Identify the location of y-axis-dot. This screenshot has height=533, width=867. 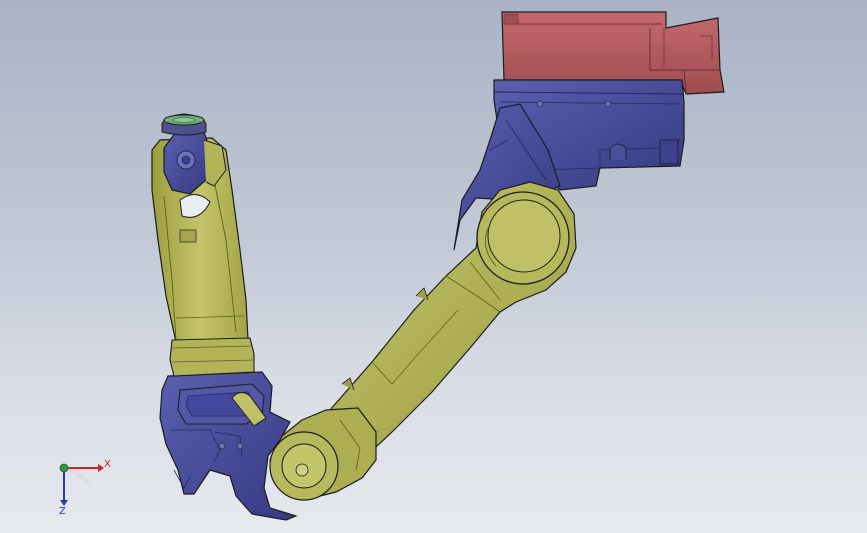
(64, 468).